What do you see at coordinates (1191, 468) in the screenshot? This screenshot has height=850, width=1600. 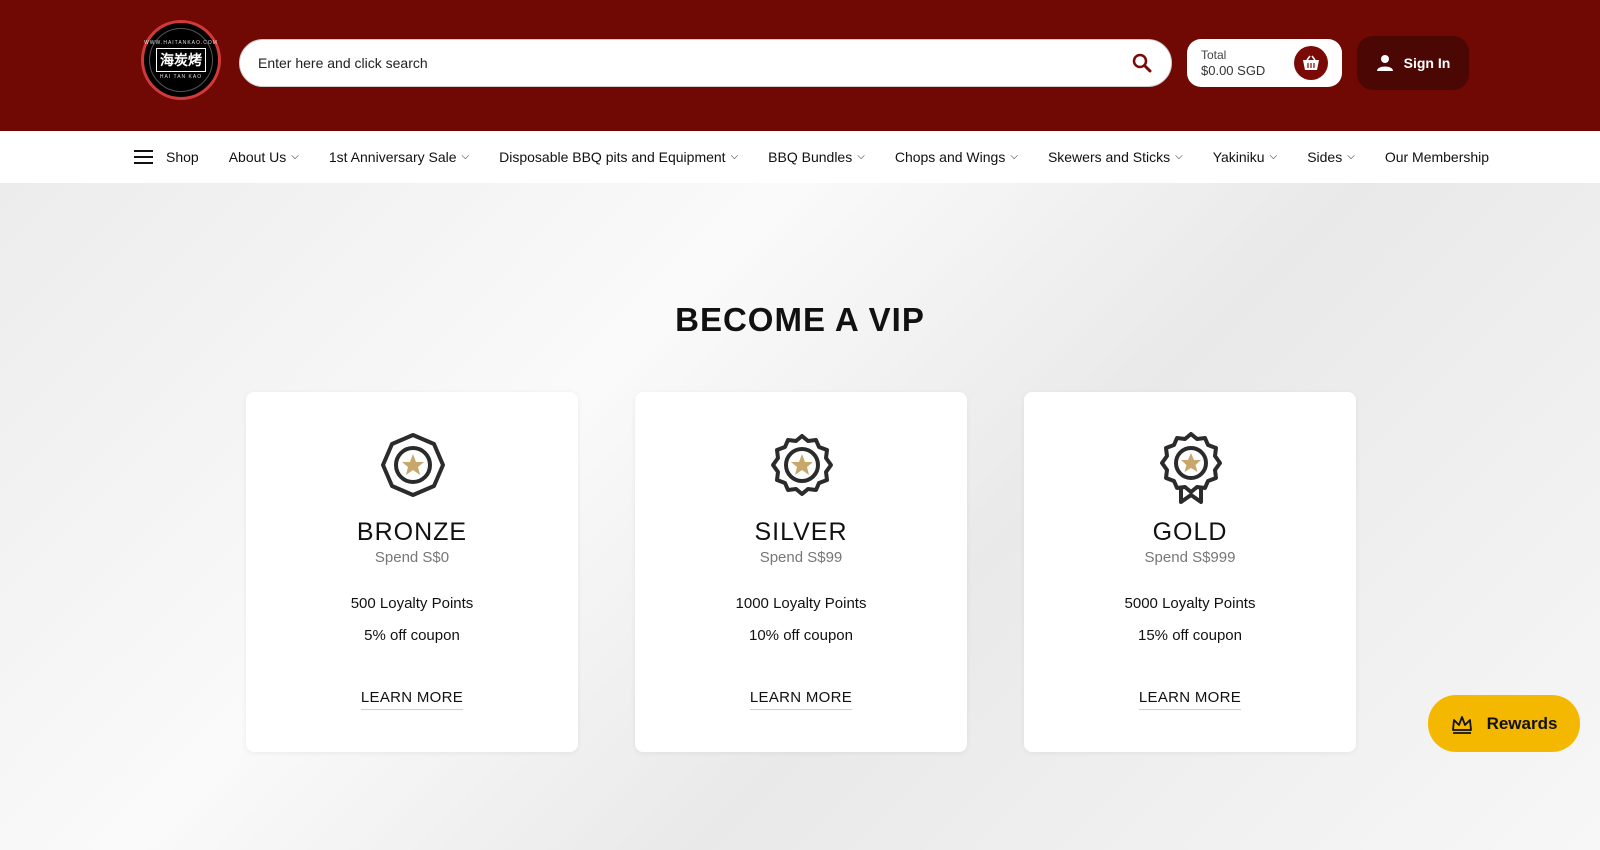 I see `gold-badge-icon` at bounding box center [1191, 468].